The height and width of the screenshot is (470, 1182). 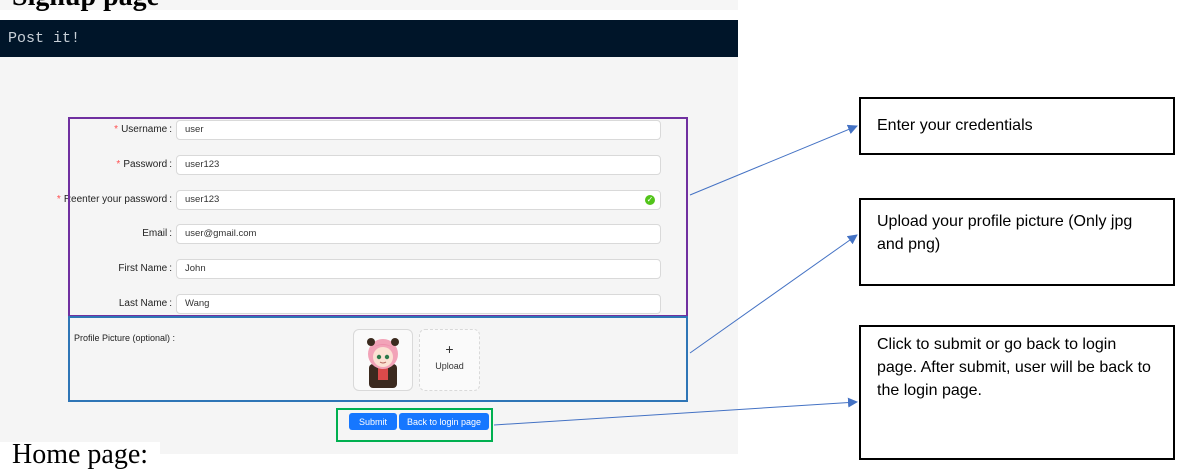 I want to click on submit-arrow, so click(x=675, y=411).